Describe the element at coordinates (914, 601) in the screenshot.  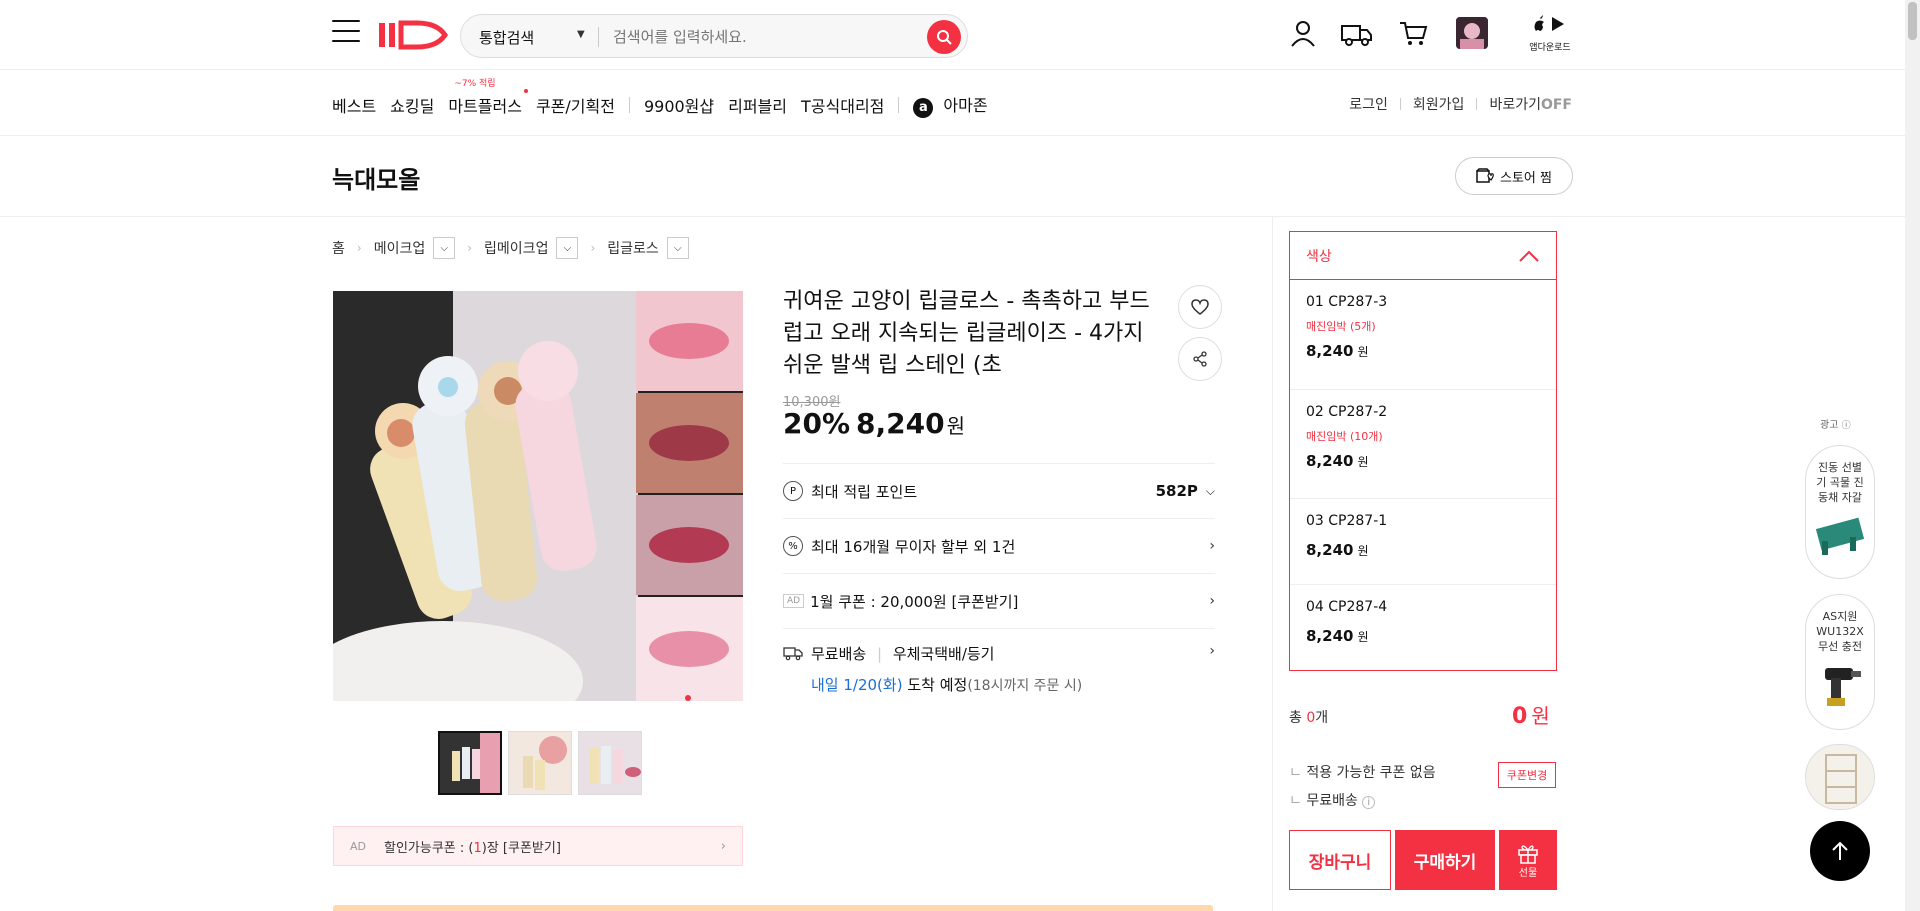
I see `coupon-text: 1월 쿠폰 : 20,000원 [쿠폰받기]` at that location.